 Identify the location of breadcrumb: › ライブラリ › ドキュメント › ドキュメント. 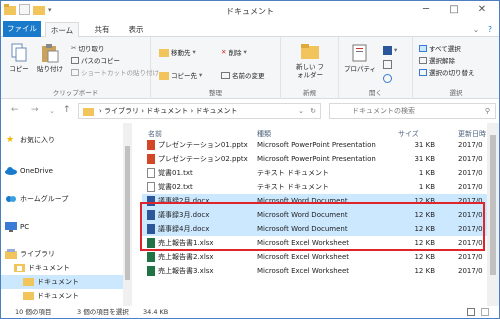
(168, 111).